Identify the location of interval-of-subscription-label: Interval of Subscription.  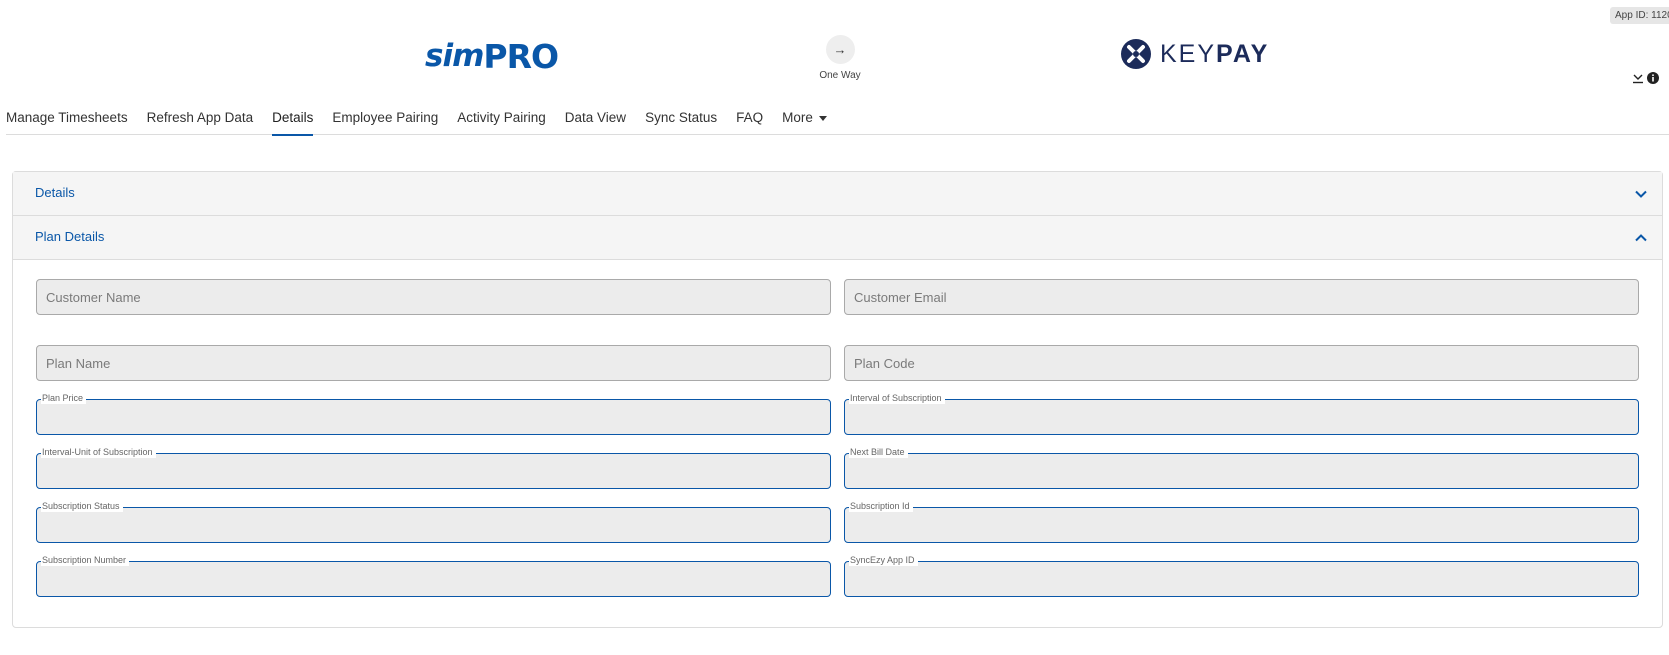
(897, 398).